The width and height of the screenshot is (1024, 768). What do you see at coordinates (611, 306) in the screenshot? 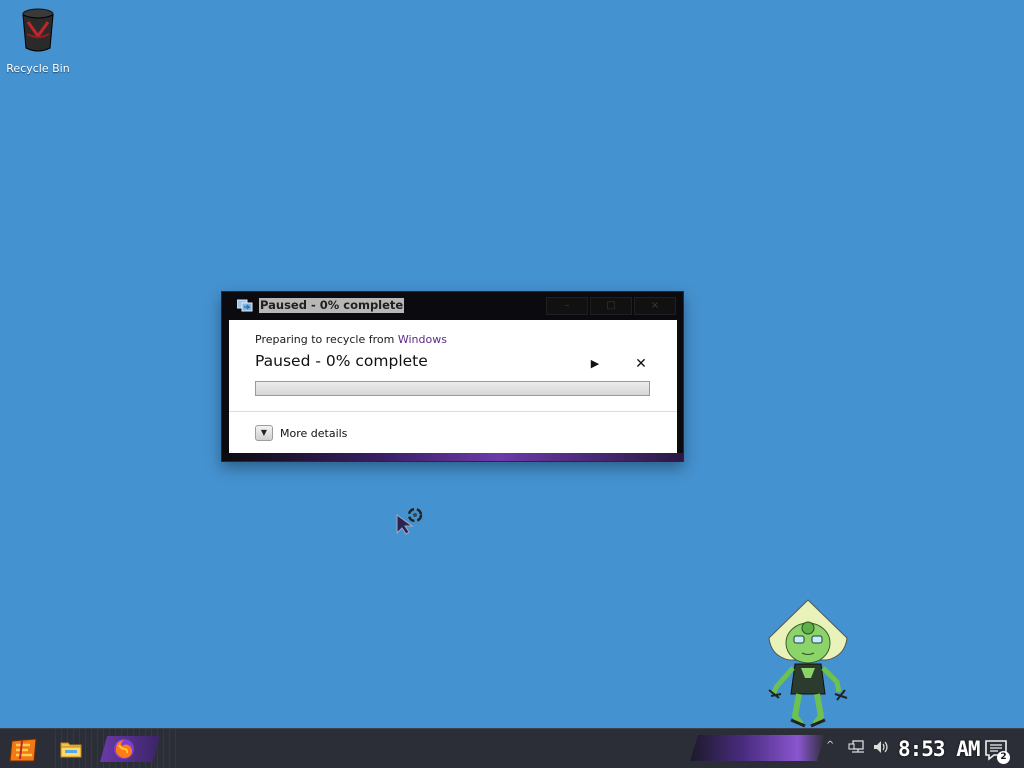
I see `maximize-button: □` at bounding box center [611, 306].